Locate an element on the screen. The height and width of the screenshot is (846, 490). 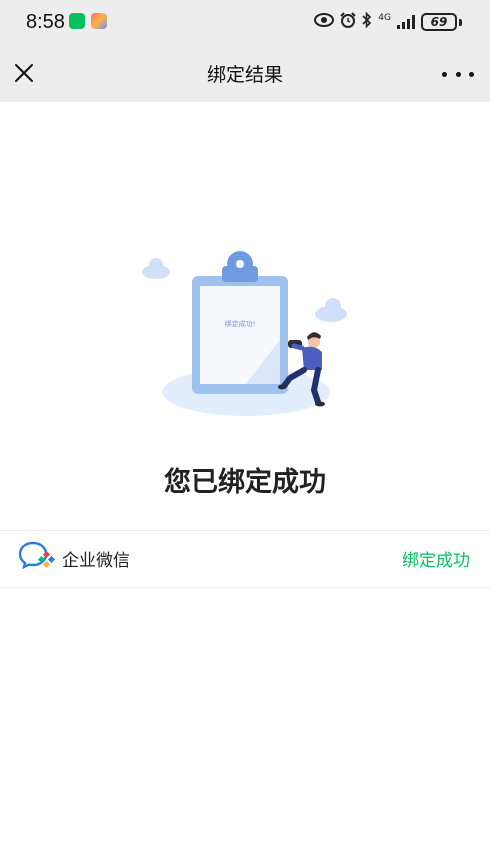
status-icons: 4G 69 is located at coordinates (388, 22).